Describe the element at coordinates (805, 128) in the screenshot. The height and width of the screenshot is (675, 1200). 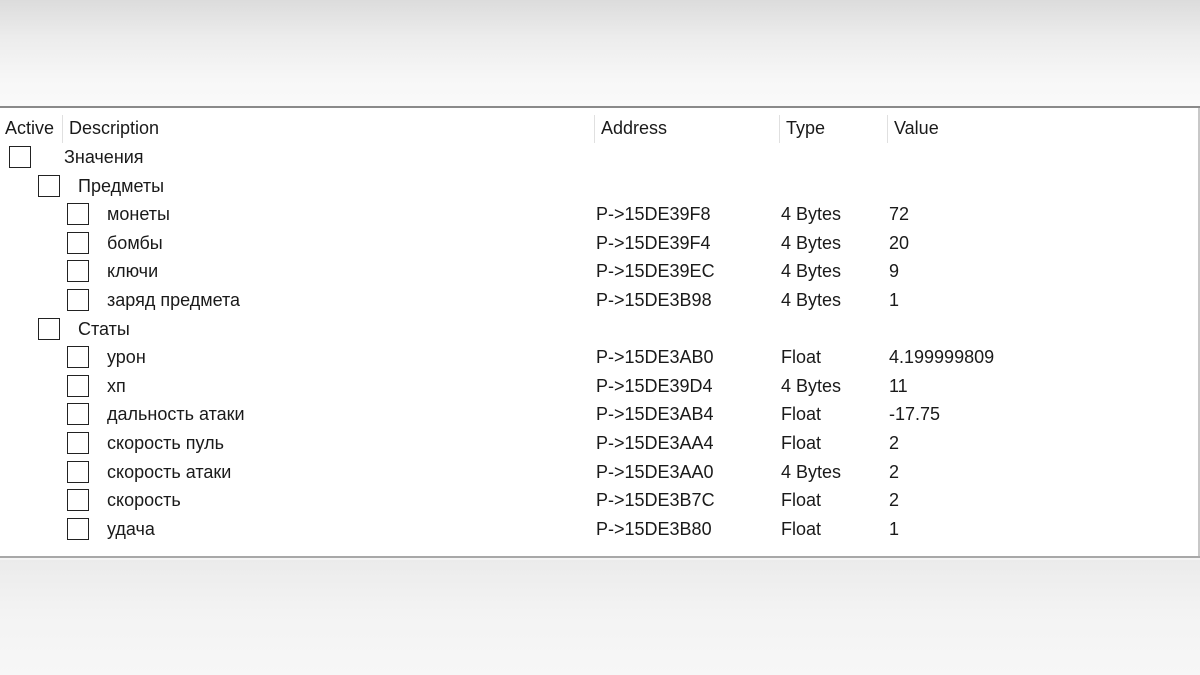
I see `column-header-type: Type` at that location.